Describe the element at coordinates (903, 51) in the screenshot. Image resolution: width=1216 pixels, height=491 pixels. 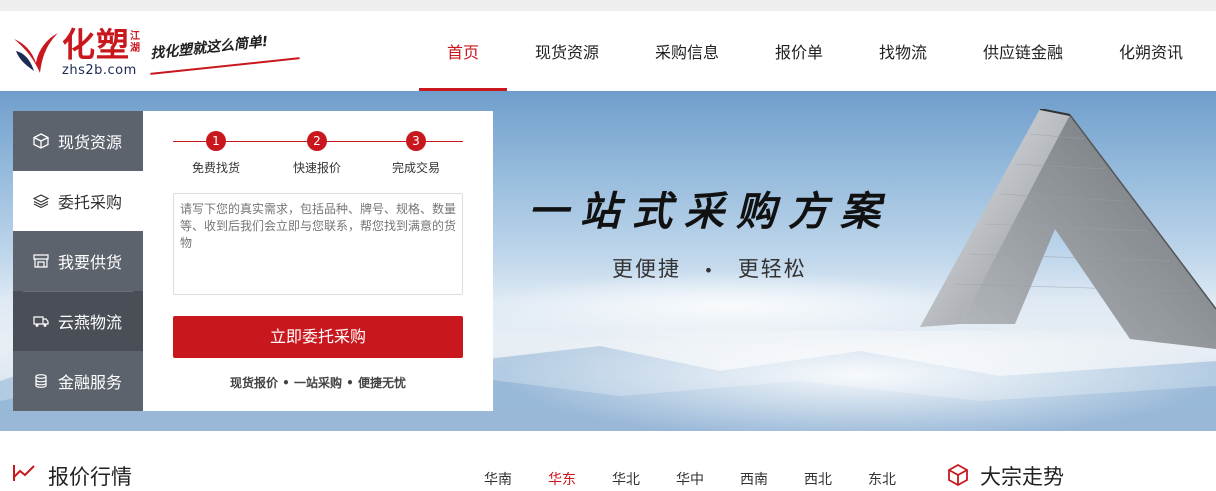
I see `nav-item-logistics: 找物流` at that location.